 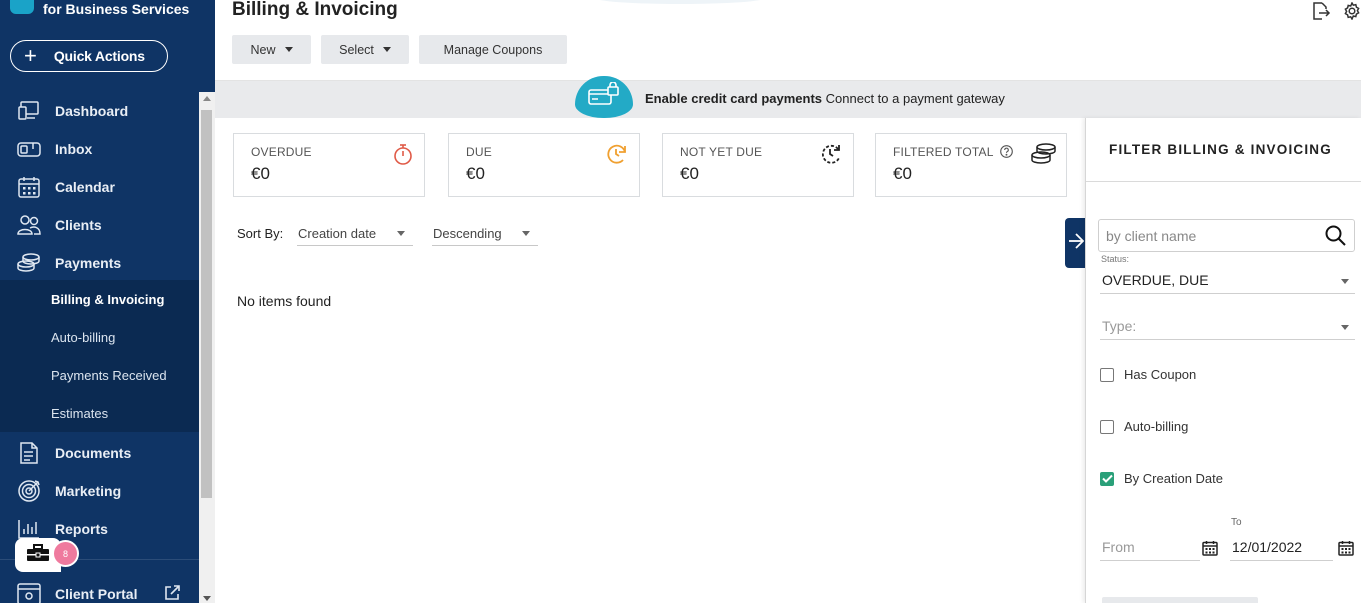 I want to click on sidebar-subitem-payments-received: Payments Received, so click(x=99, y=375).